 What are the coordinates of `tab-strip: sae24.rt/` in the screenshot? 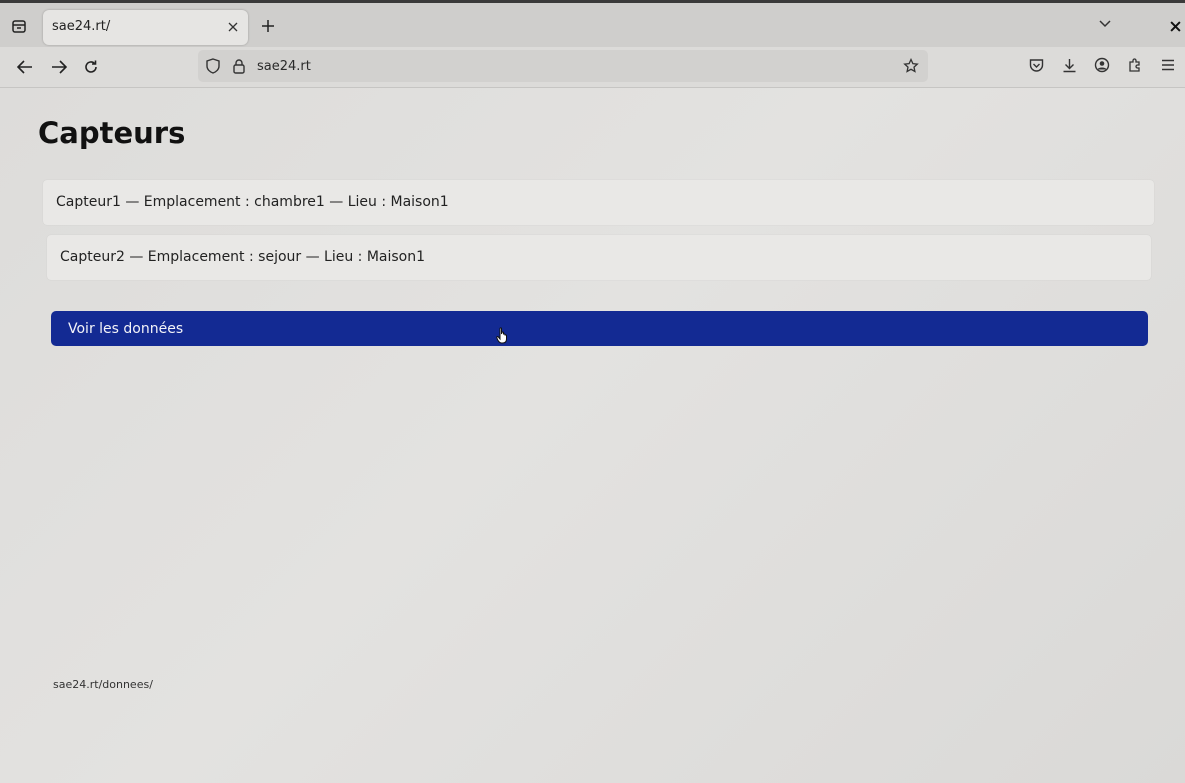 It's located at (592, 23).